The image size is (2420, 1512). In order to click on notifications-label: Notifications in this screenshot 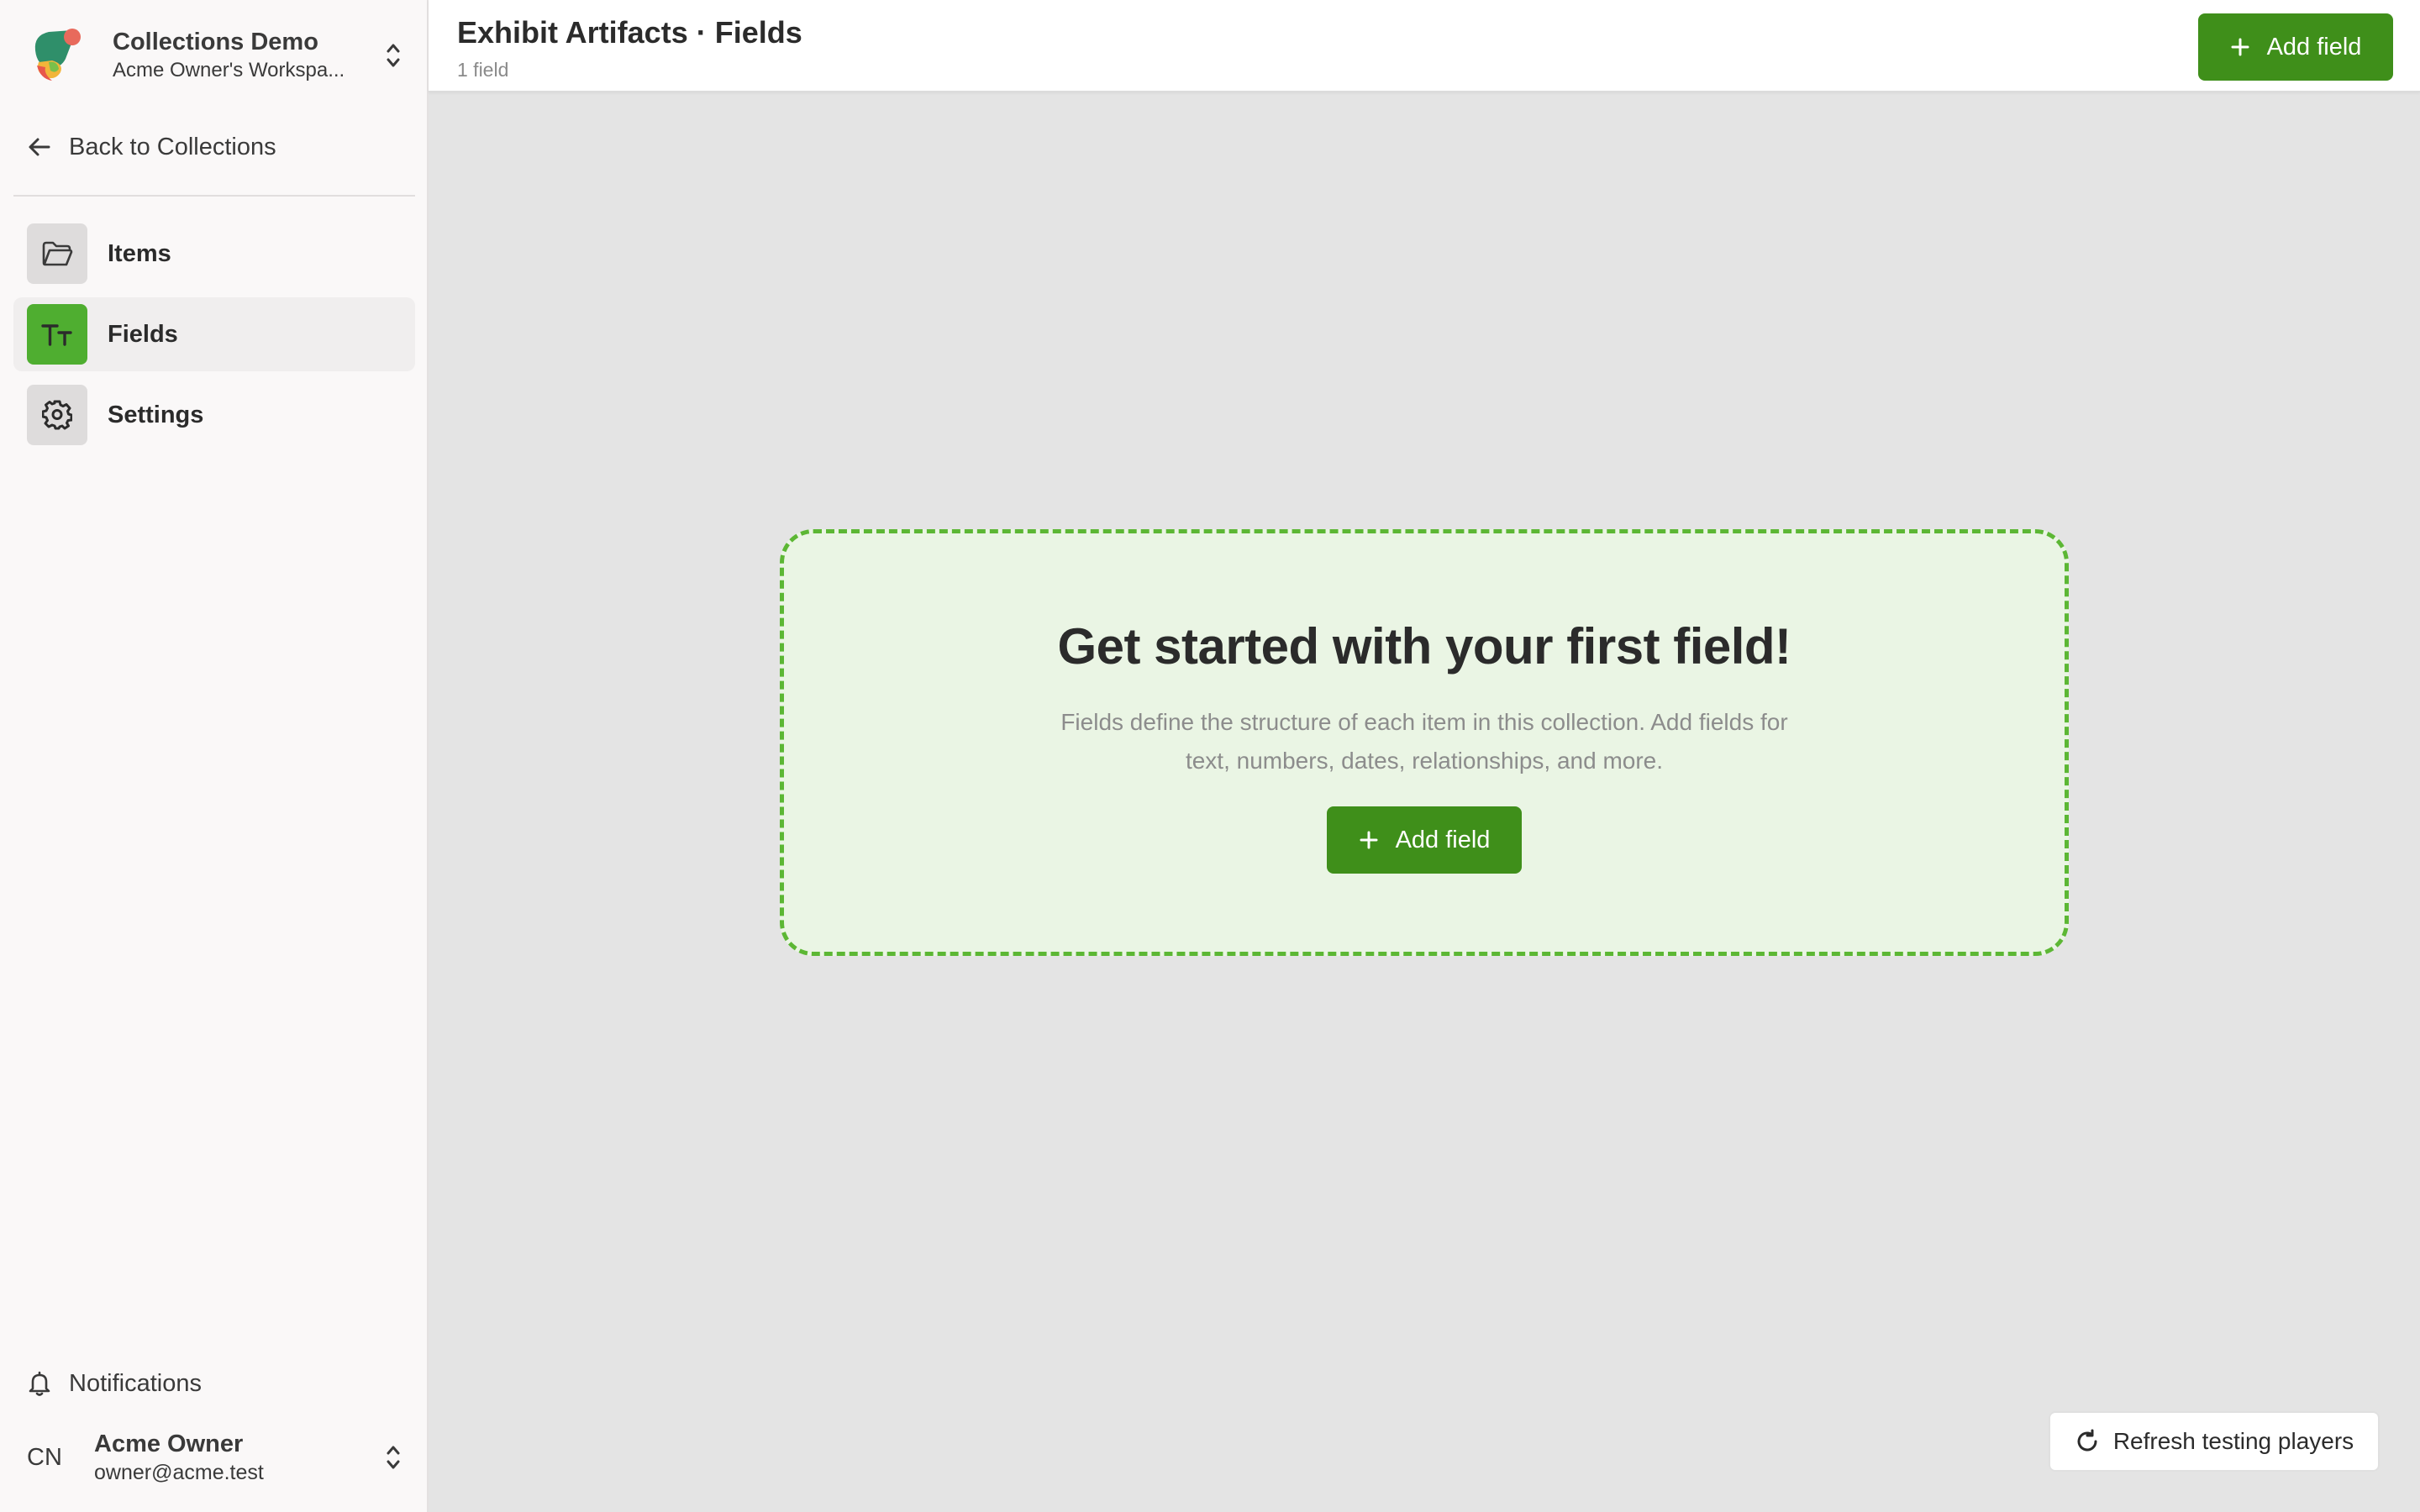, I will do `click(135, 1383)`.